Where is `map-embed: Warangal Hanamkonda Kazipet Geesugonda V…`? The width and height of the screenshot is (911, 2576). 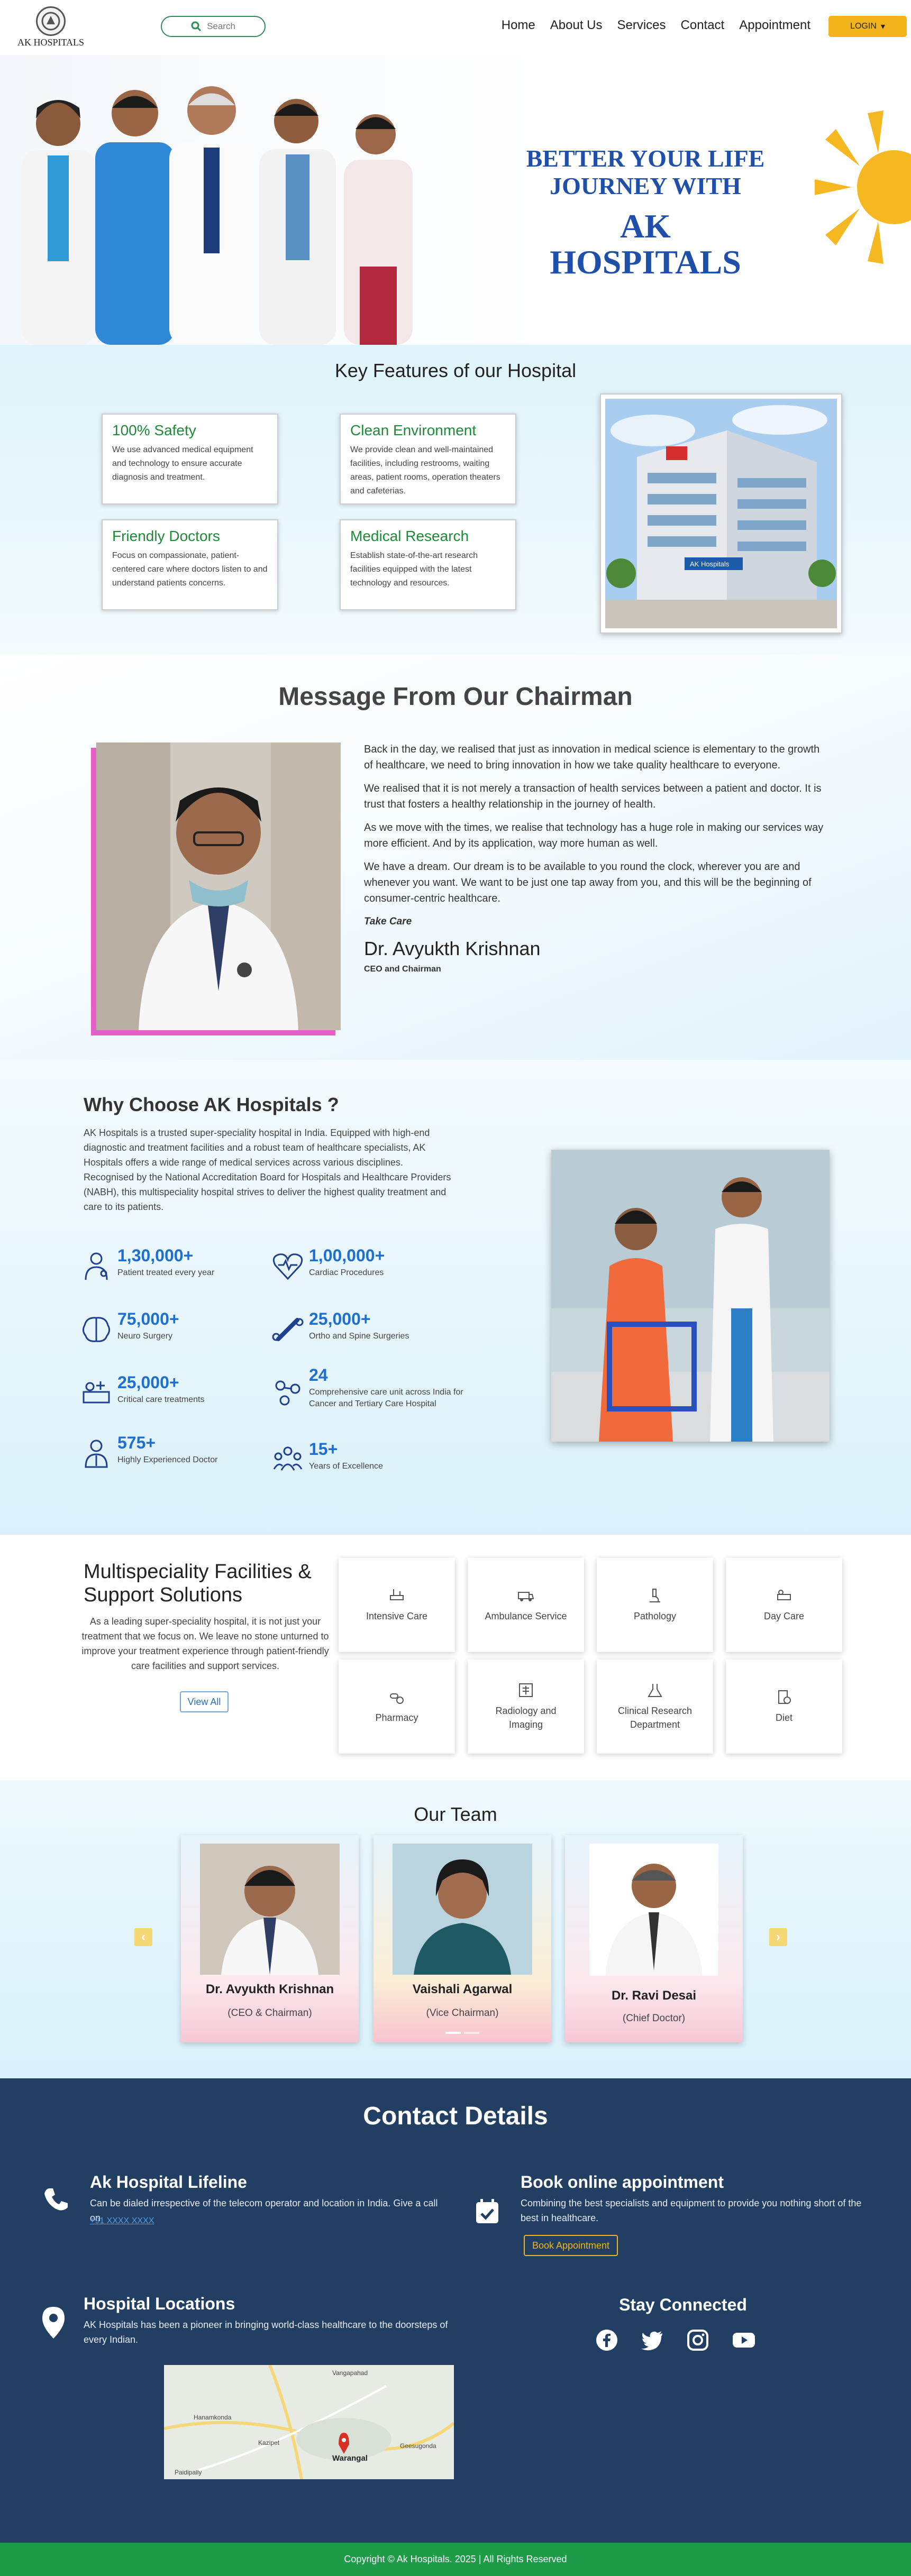 map-embed: Warangal Hanamkonda Kazipet Geesugonda V… is located at coordinates (309, 2422).